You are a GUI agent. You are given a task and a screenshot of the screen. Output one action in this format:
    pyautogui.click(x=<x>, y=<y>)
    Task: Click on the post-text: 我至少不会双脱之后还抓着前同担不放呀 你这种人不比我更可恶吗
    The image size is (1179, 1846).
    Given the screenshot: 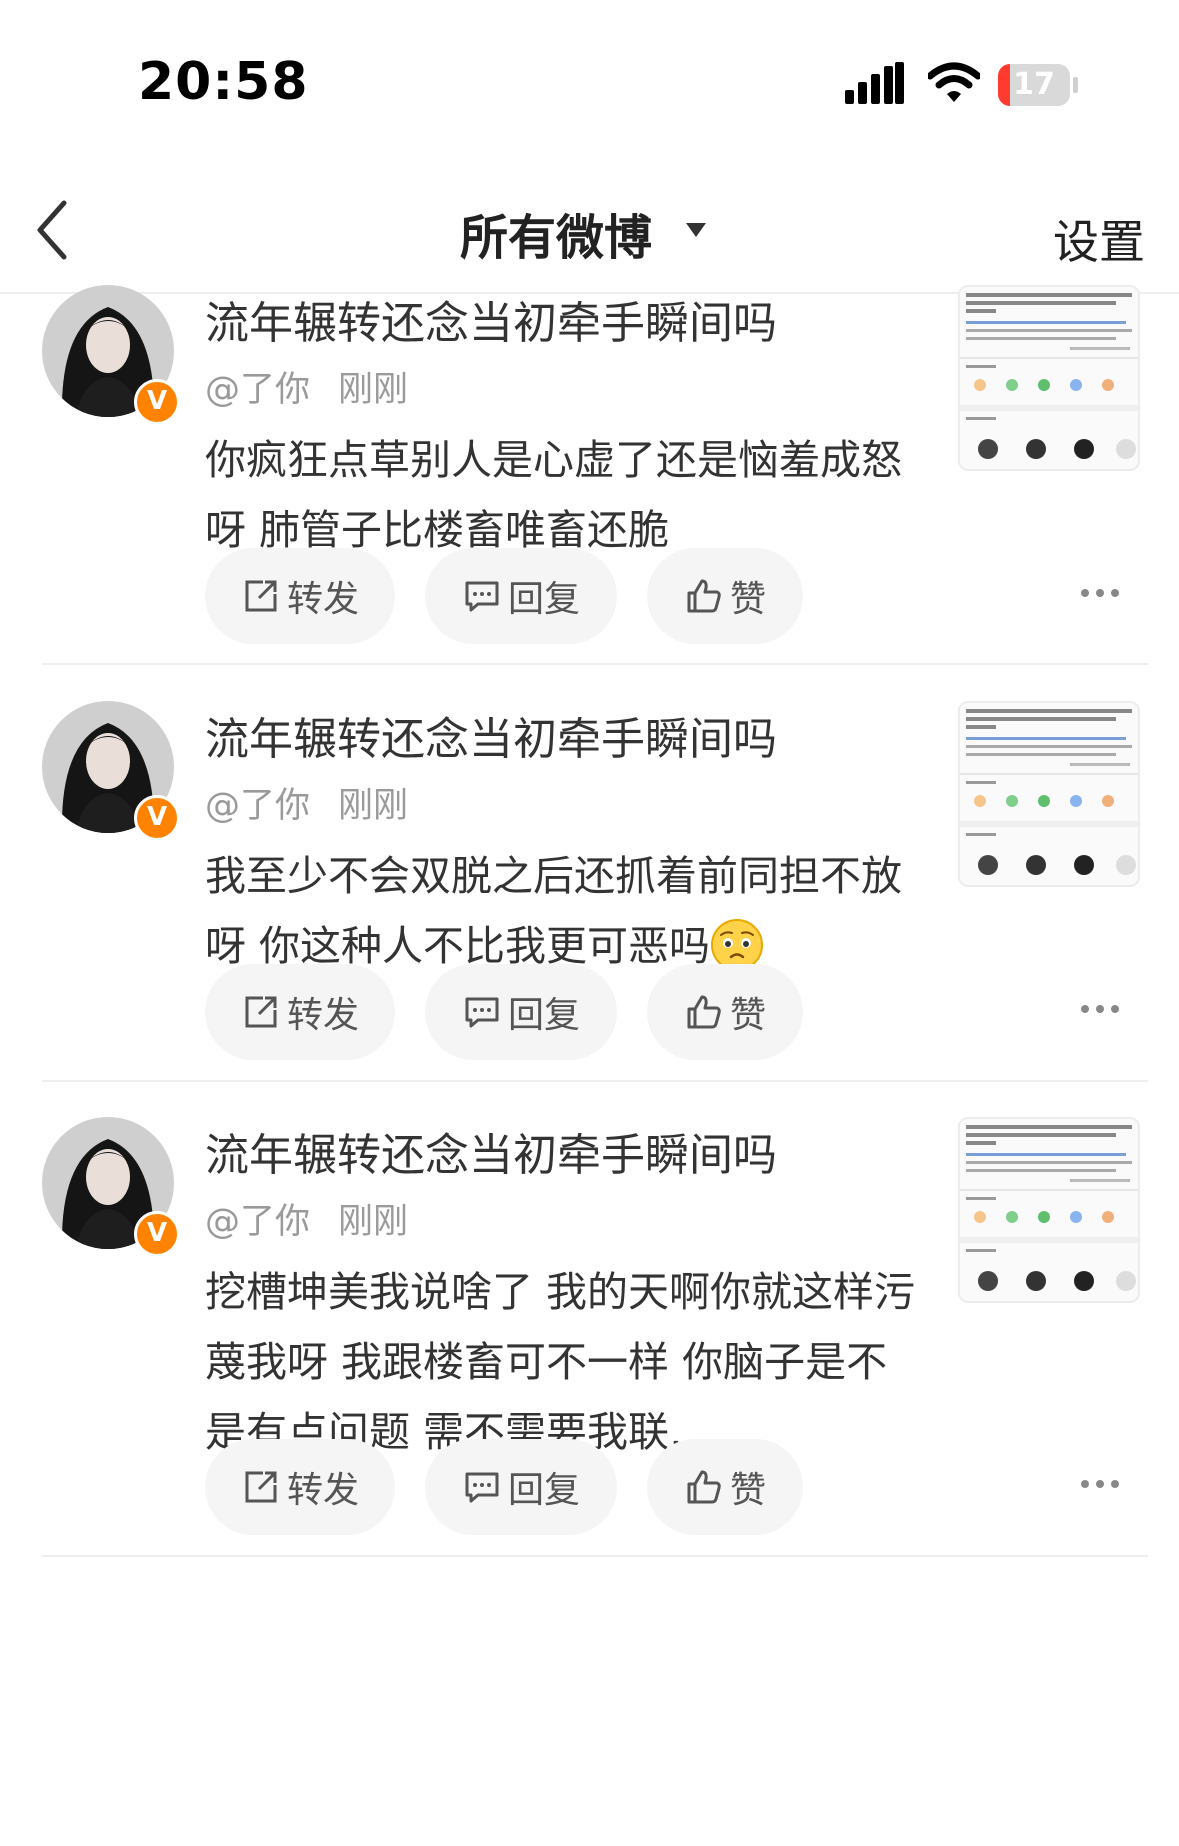 What is the action you would take?
    pyautogui.click(x=565, y=911)
    